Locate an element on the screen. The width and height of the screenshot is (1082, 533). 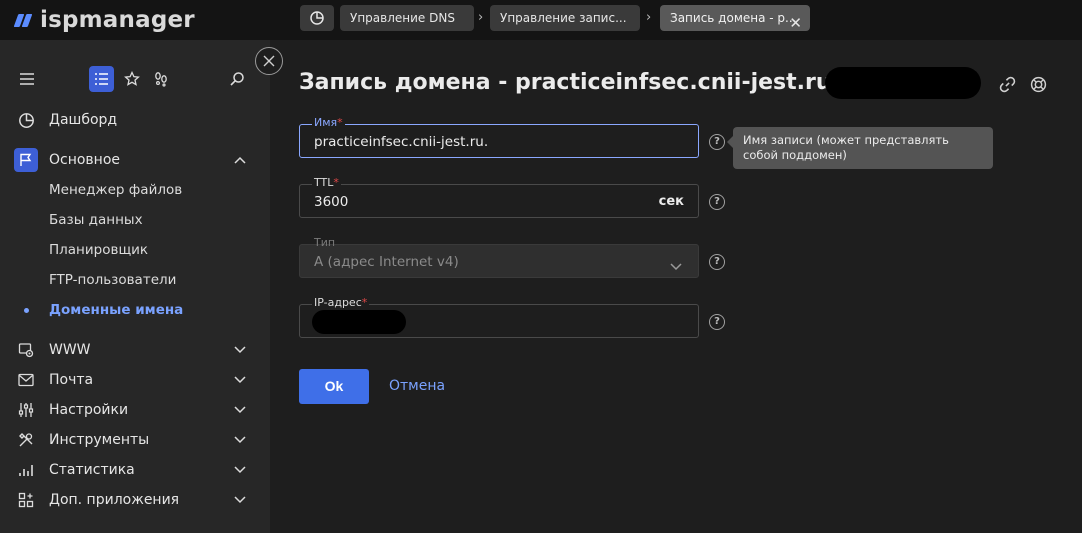
close-icon is located at coordinates (269, 61).